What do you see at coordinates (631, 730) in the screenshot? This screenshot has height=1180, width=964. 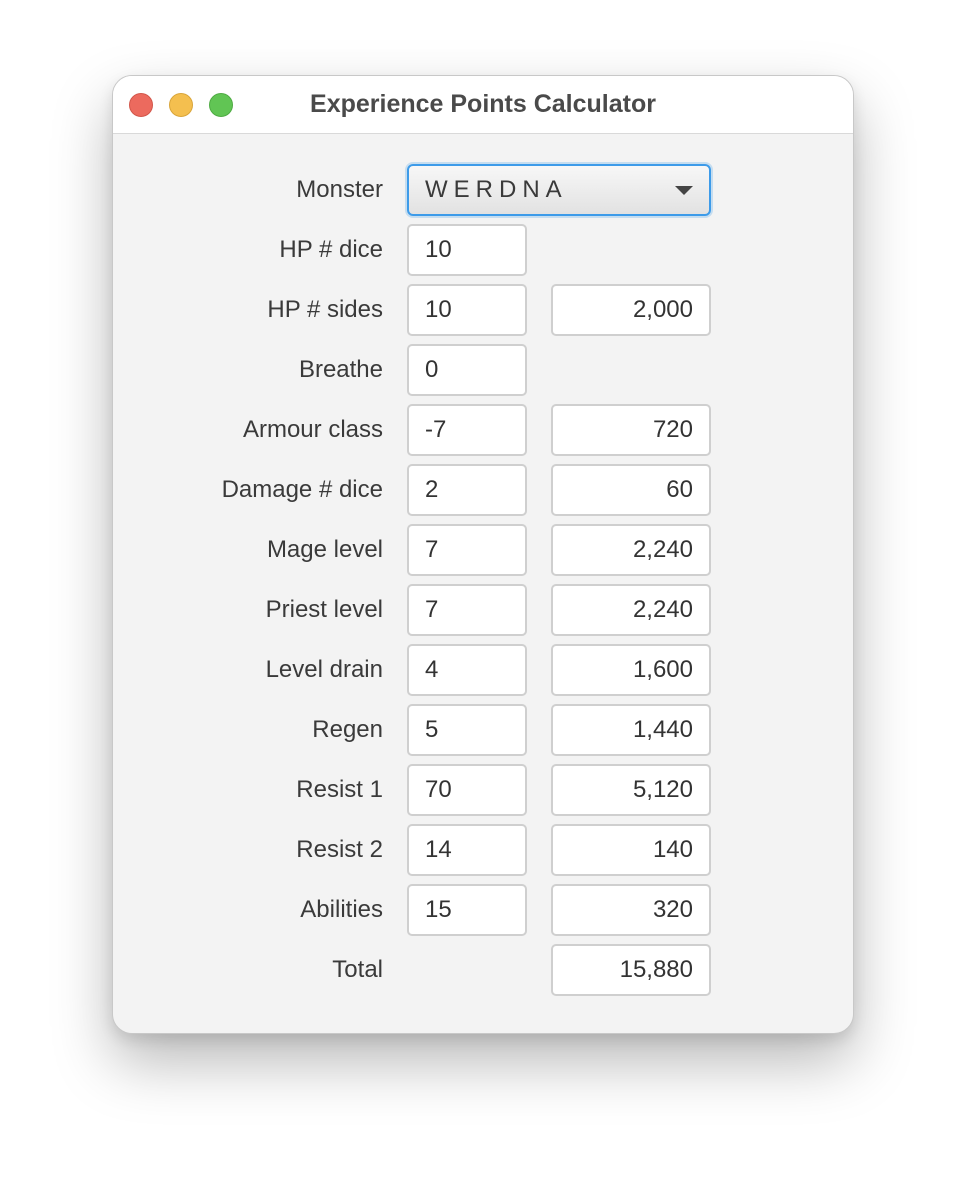 I see `regen-output: 1,440` at bounding box center [631, 730].